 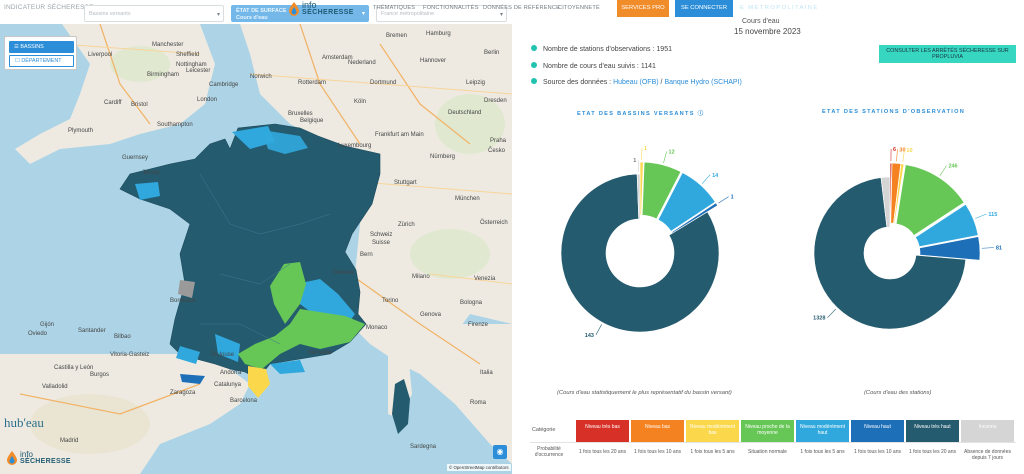 I want to click on legend-category-cell: Niveau modérément haut, so click(x=822, y=431).